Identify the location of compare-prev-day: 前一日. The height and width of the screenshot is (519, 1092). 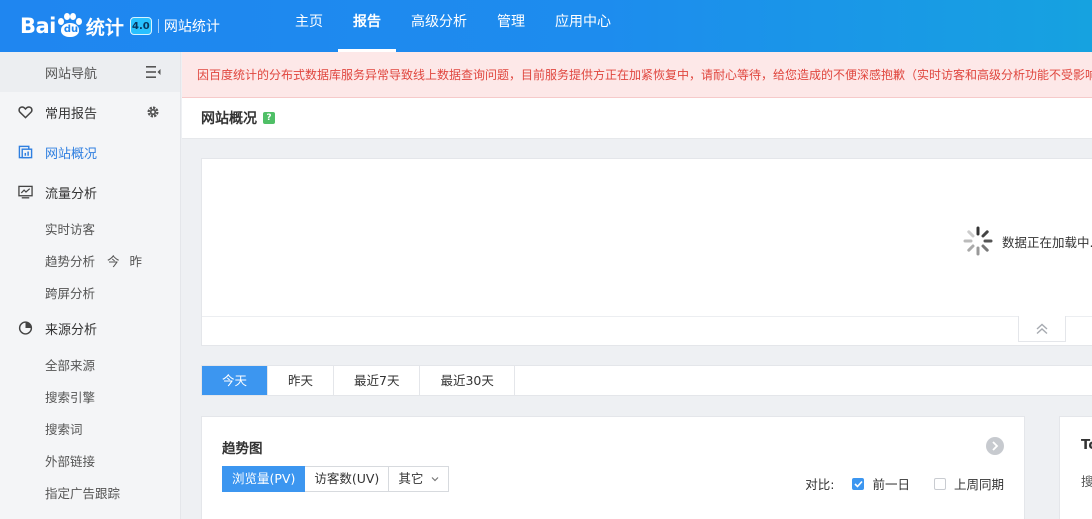
(881, 483).